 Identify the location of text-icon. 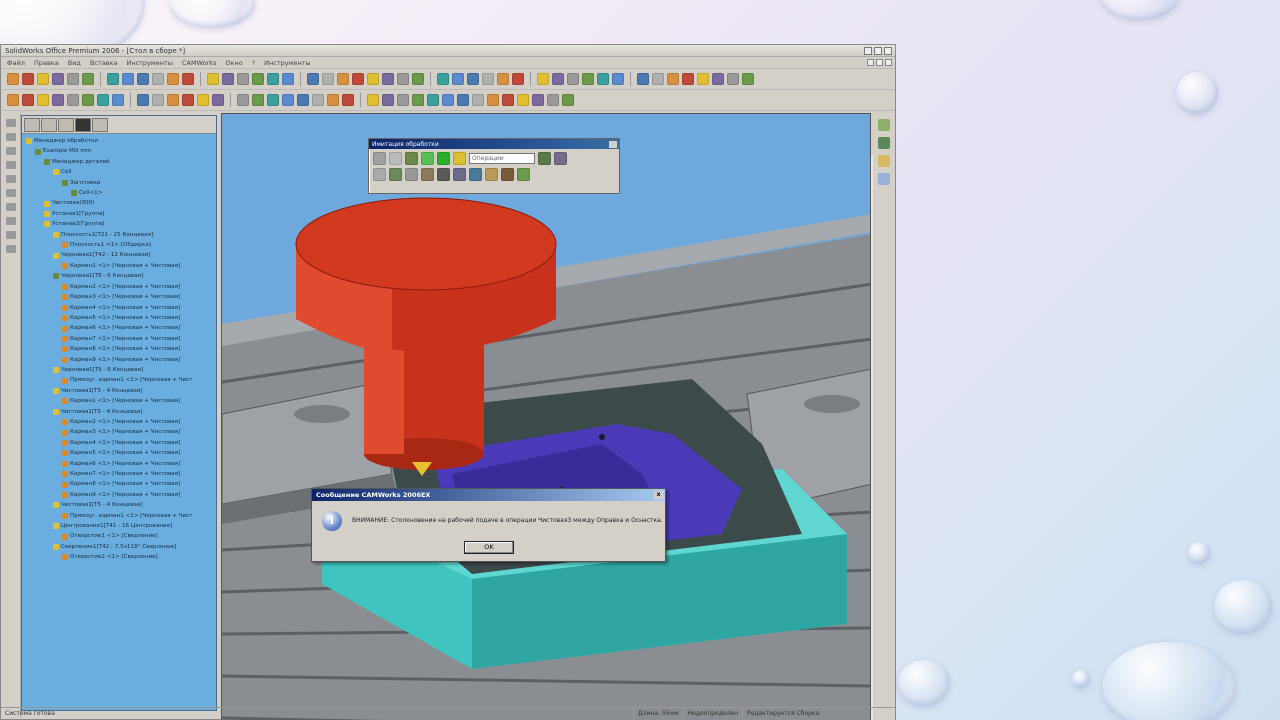
(523, 174).